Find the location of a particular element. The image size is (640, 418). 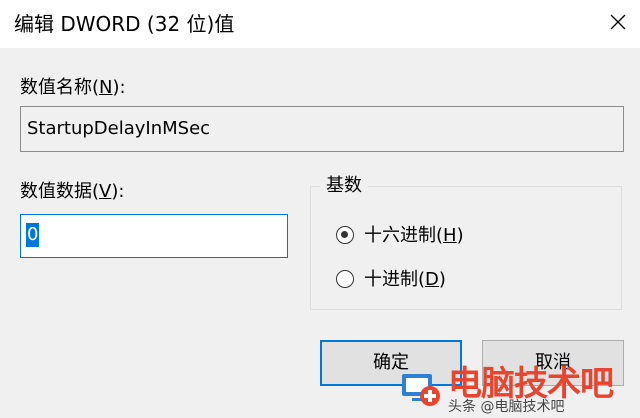

watermark-caption: 头条 @电脑技术吧 is located at coordinates (506, 407).